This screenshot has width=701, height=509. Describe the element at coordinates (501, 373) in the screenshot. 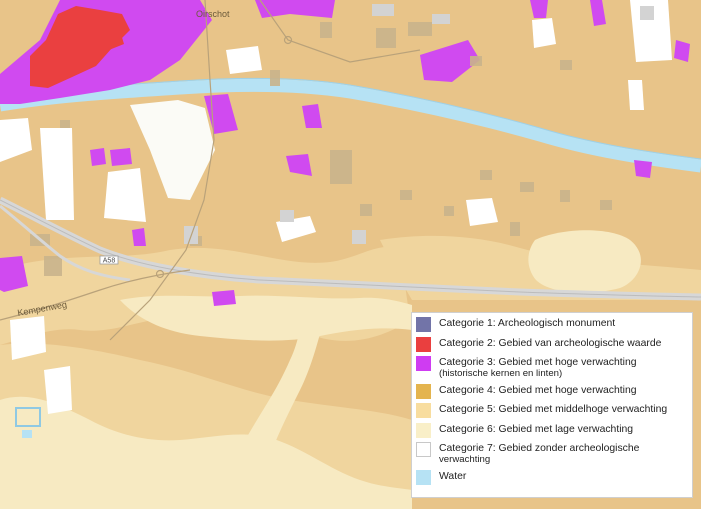

I see `legend-sublabel: (historische kernen en linten)` at that location.